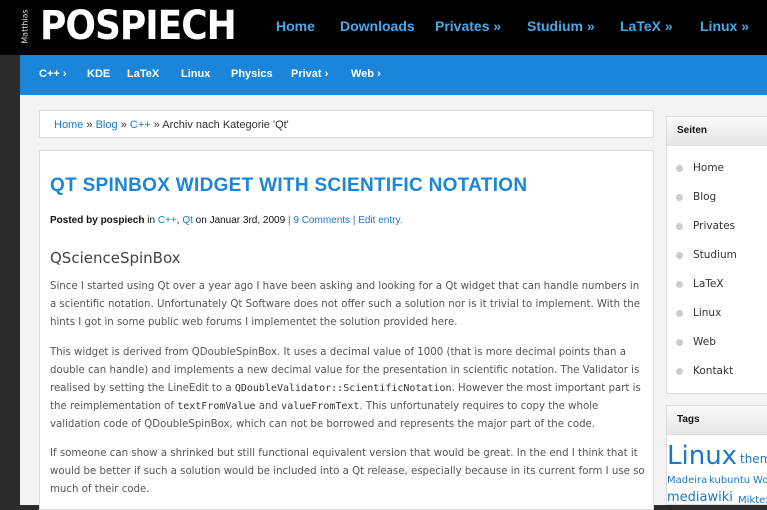 The width and height of the screenshot is (767, 510). I want to click on sidebar-item-studium: Studium, so click(717, 255).